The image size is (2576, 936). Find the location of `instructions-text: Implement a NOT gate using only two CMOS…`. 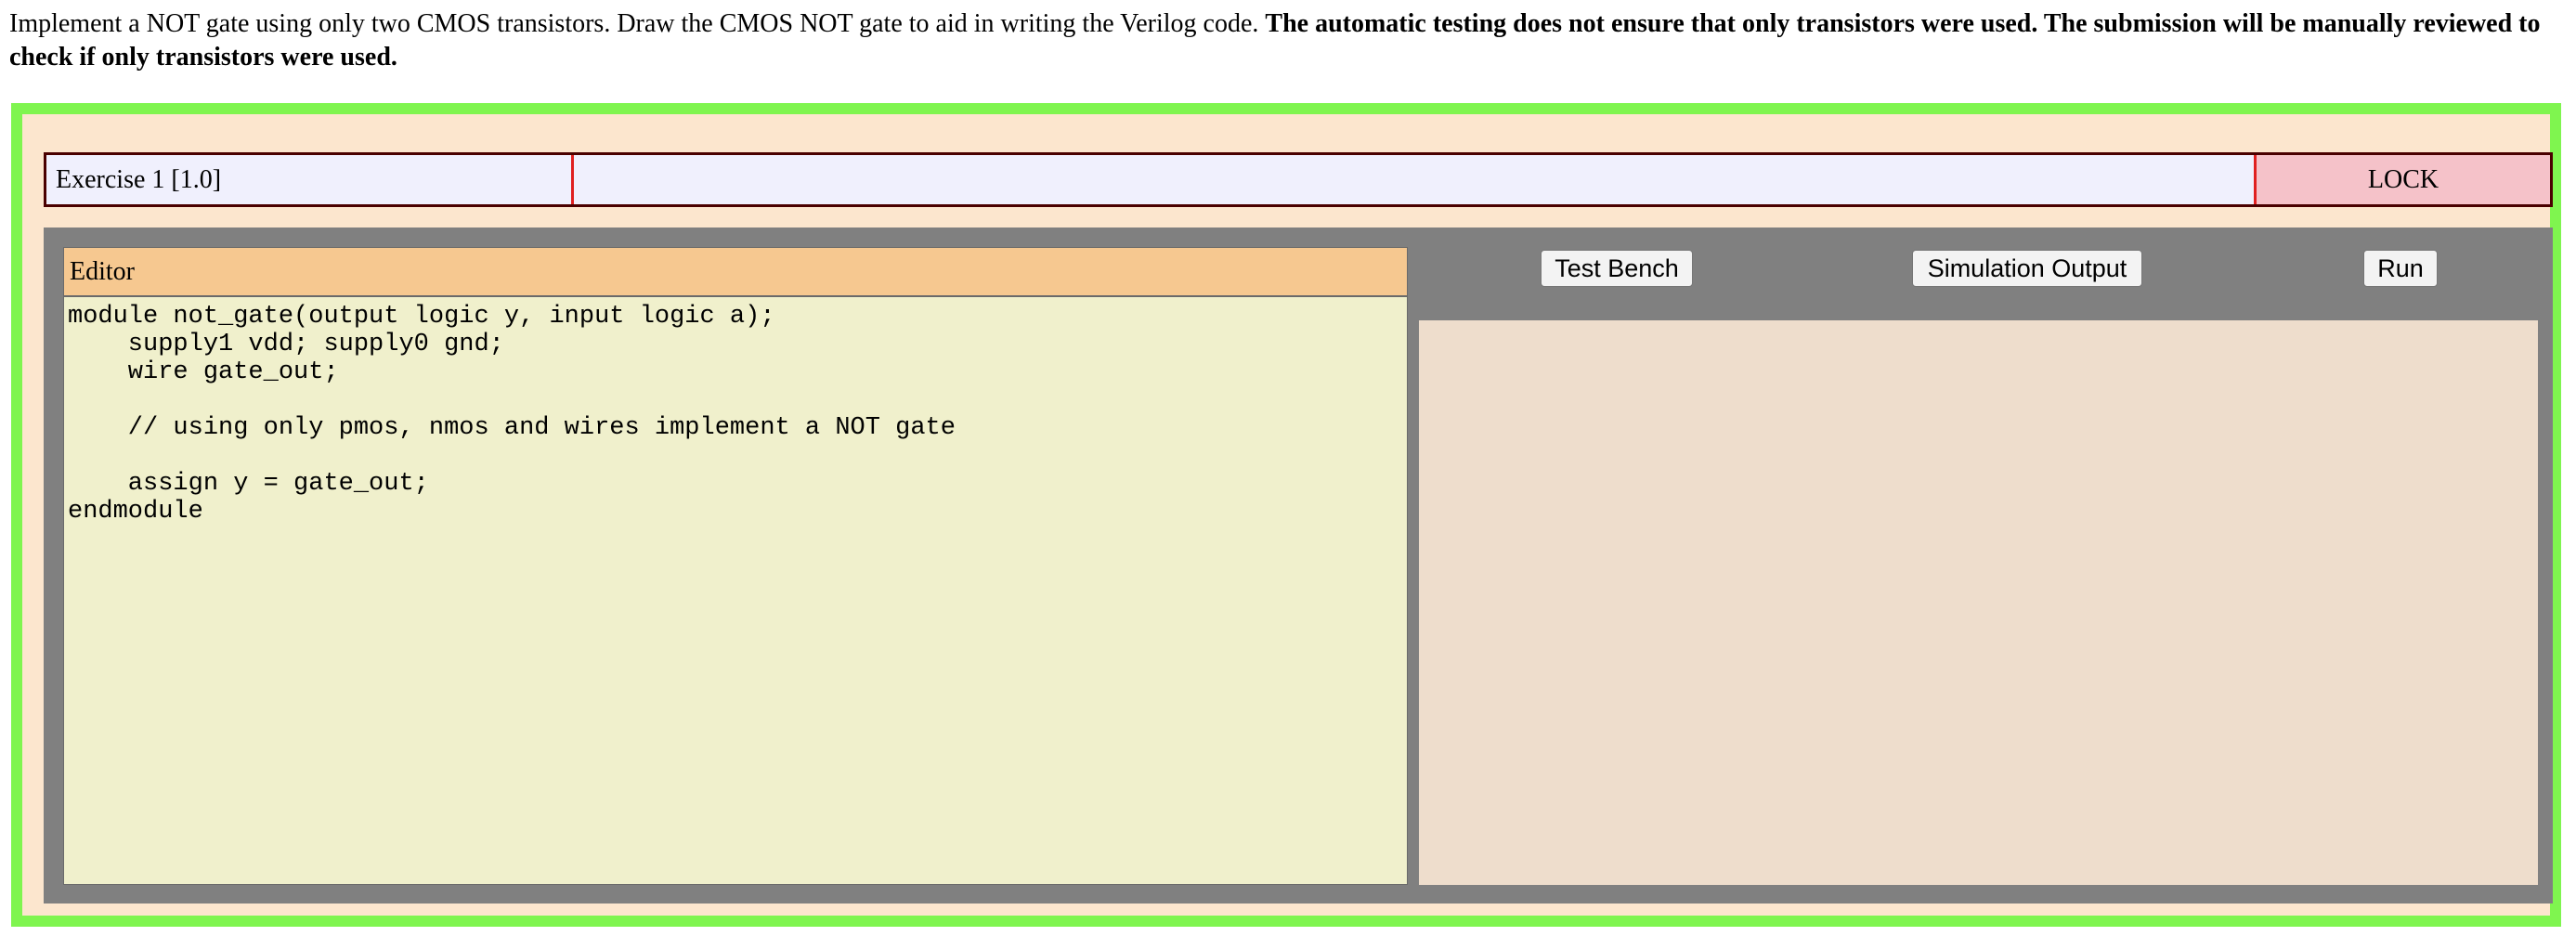

instructions-text: Implement a NOT gate using only two CMOS… is located at coordinates (637, 23).